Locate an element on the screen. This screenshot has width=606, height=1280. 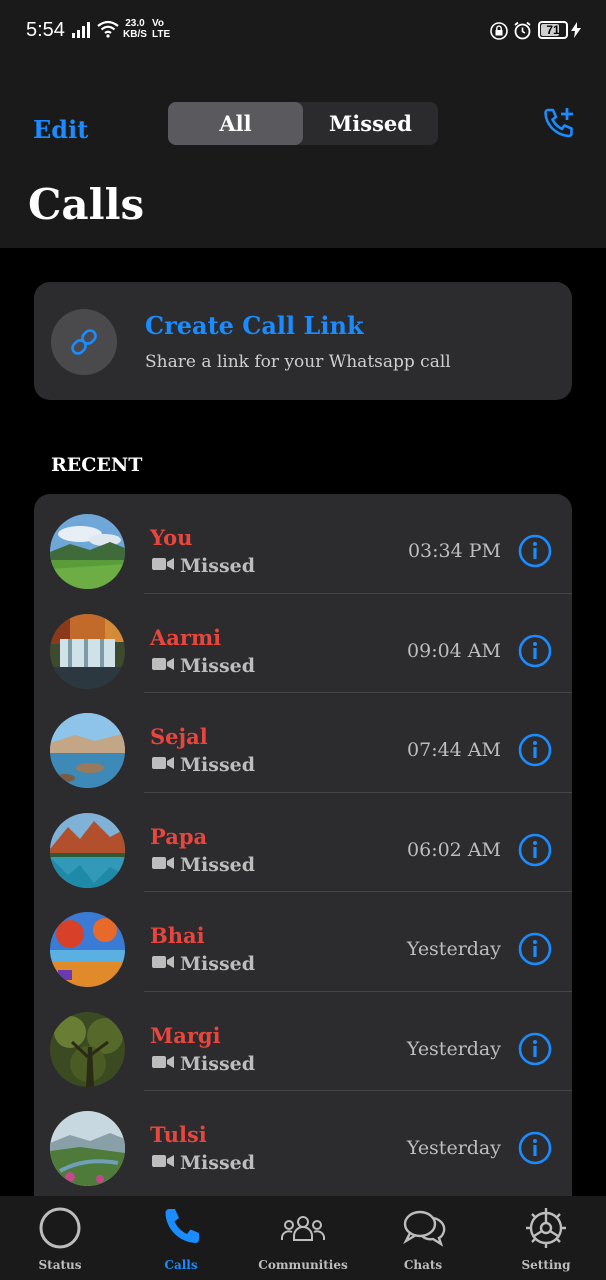
avatar-image-waterfall is located at coordinates (87, 651).